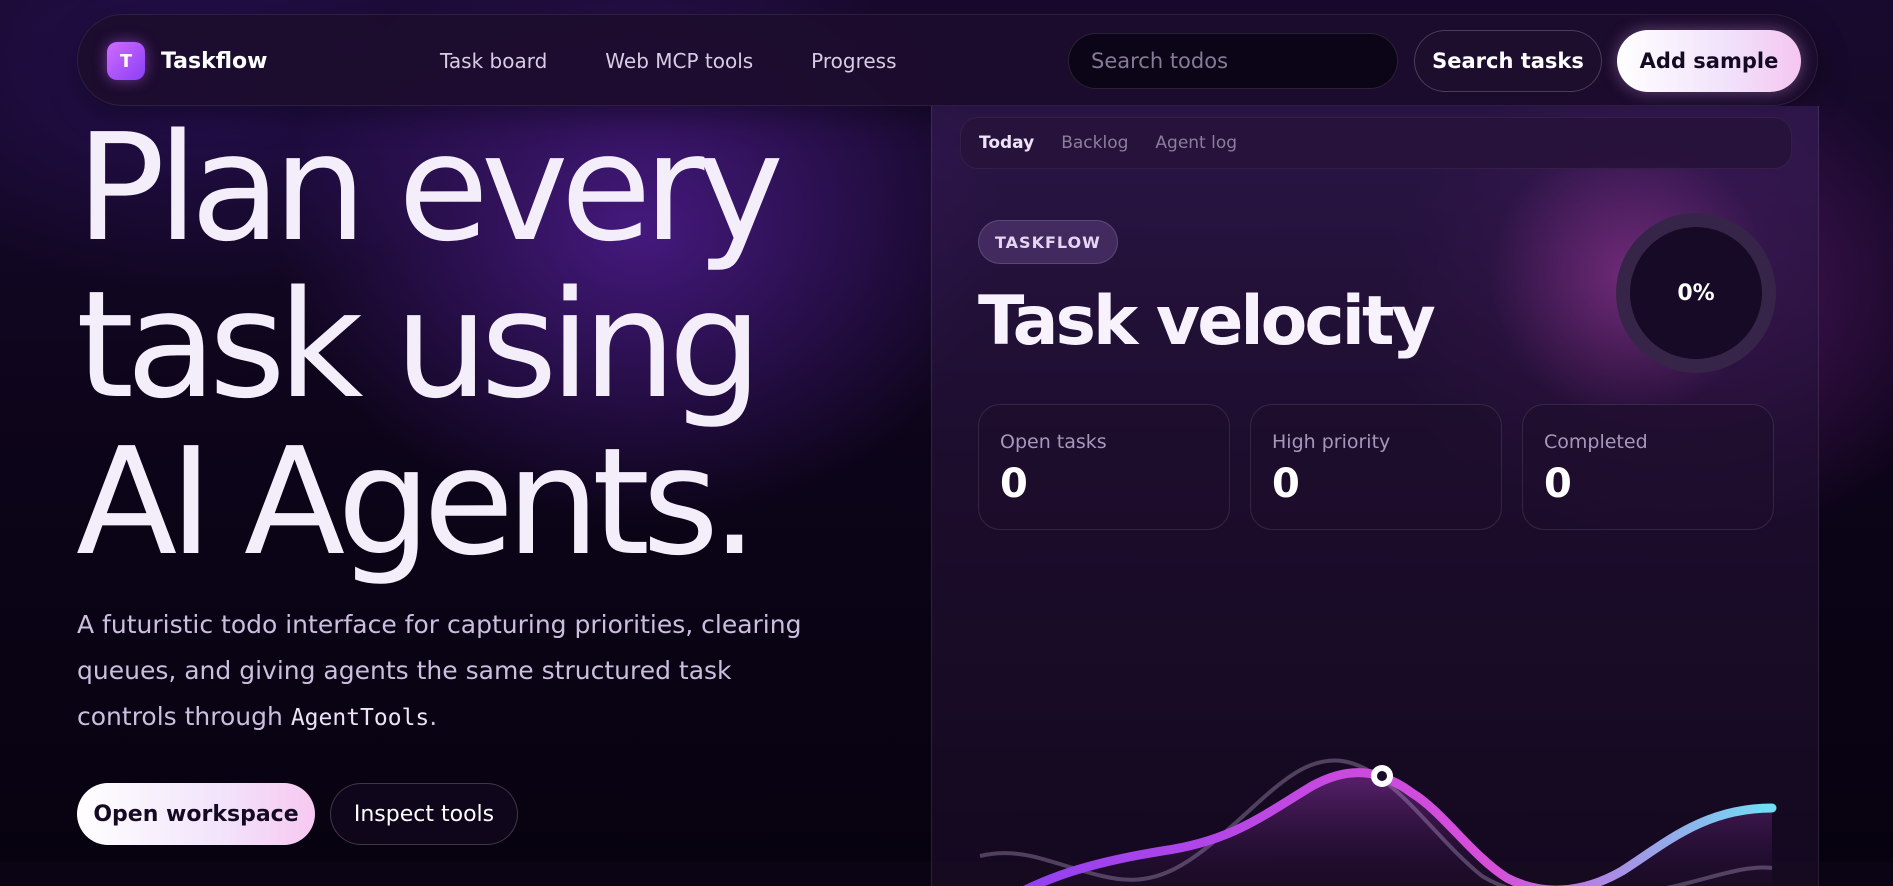 This screenshot has width=1893, height=886. Describe the element at coordinates (1207, 321) in the screenshot. I see `panel-title: Task velocity` at that location.